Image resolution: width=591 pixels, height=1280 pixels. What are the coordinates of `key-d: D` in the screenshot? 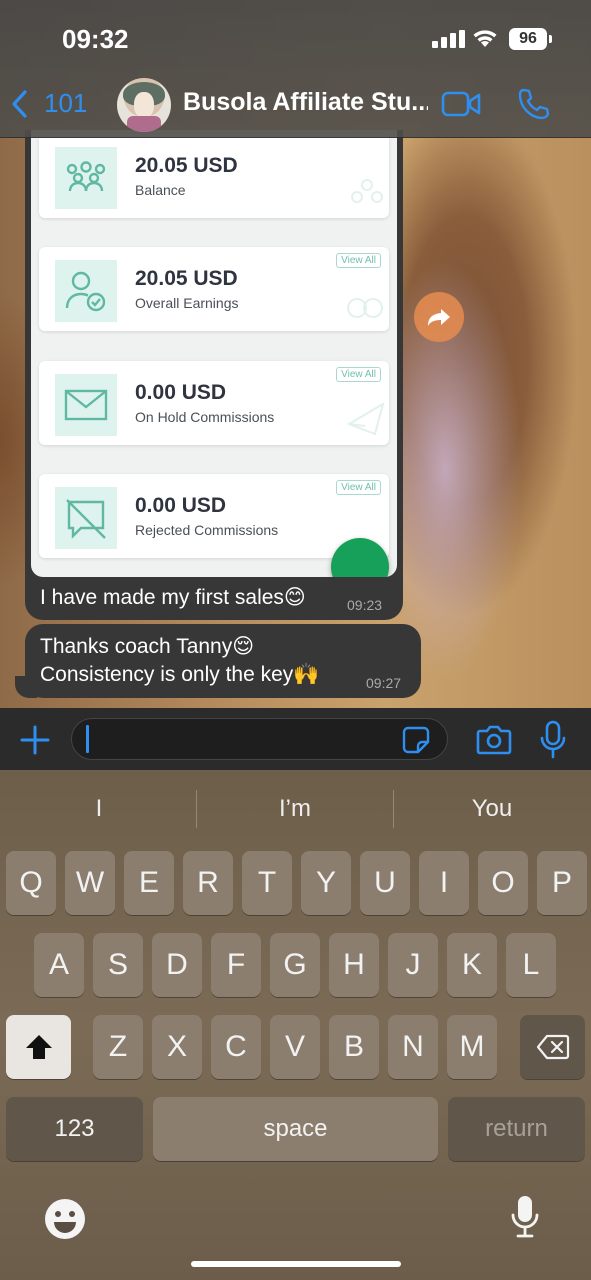 It's located at (177, 965).